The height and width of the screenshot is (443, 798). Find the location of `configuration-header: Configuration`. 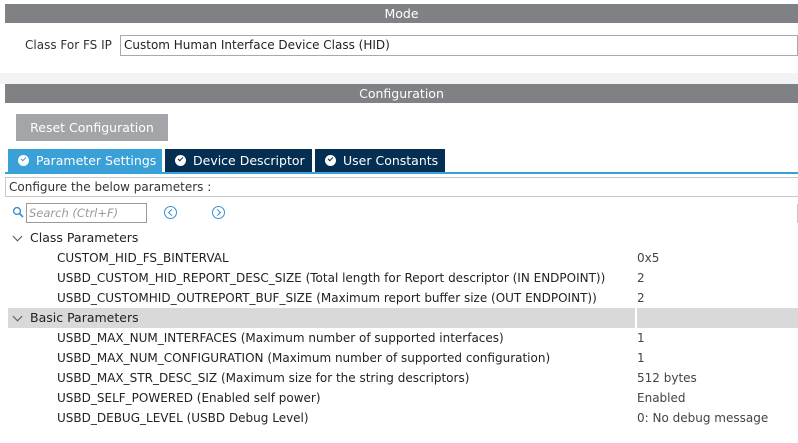

configuration-header: Configuration is located at coordinates (401, 93).